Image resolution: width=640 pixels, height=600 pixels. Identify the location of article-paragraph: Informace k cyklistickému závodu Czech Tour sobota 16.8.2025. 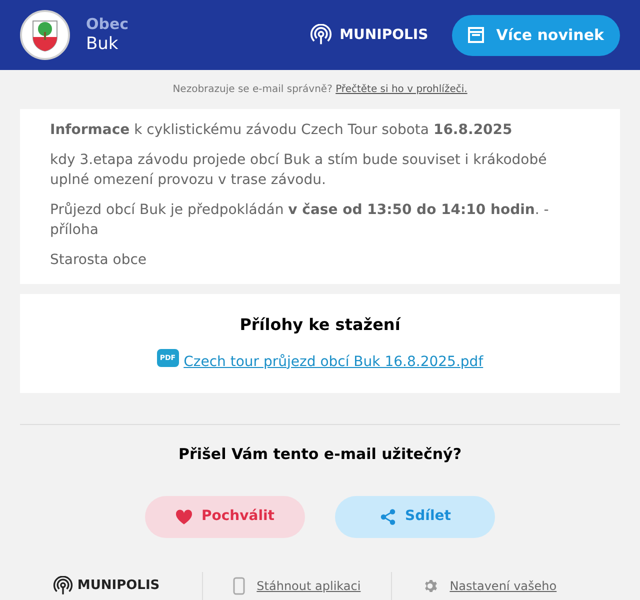
(282, 130).